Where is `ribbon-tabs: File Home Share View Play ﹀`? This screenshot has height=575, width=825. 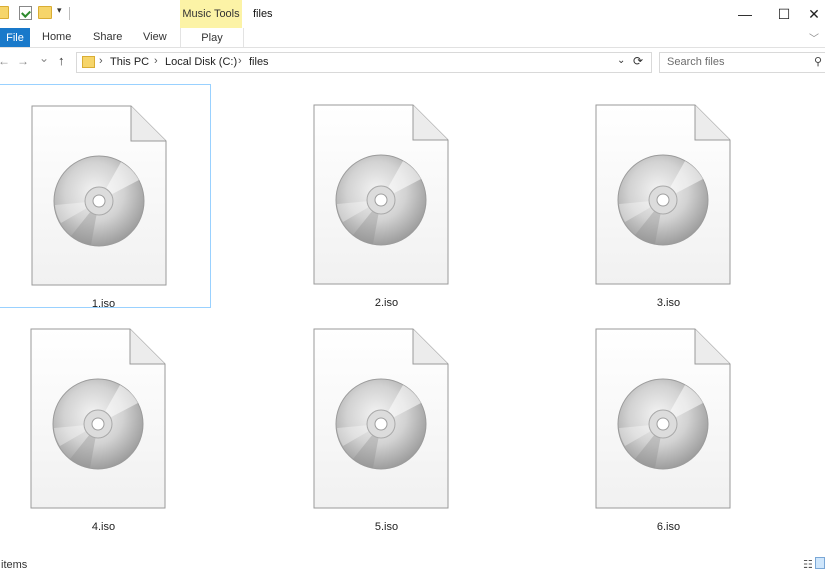
ribbon-tabs: File Home Share View Play ﹀ is located at coordinates (412, 38).